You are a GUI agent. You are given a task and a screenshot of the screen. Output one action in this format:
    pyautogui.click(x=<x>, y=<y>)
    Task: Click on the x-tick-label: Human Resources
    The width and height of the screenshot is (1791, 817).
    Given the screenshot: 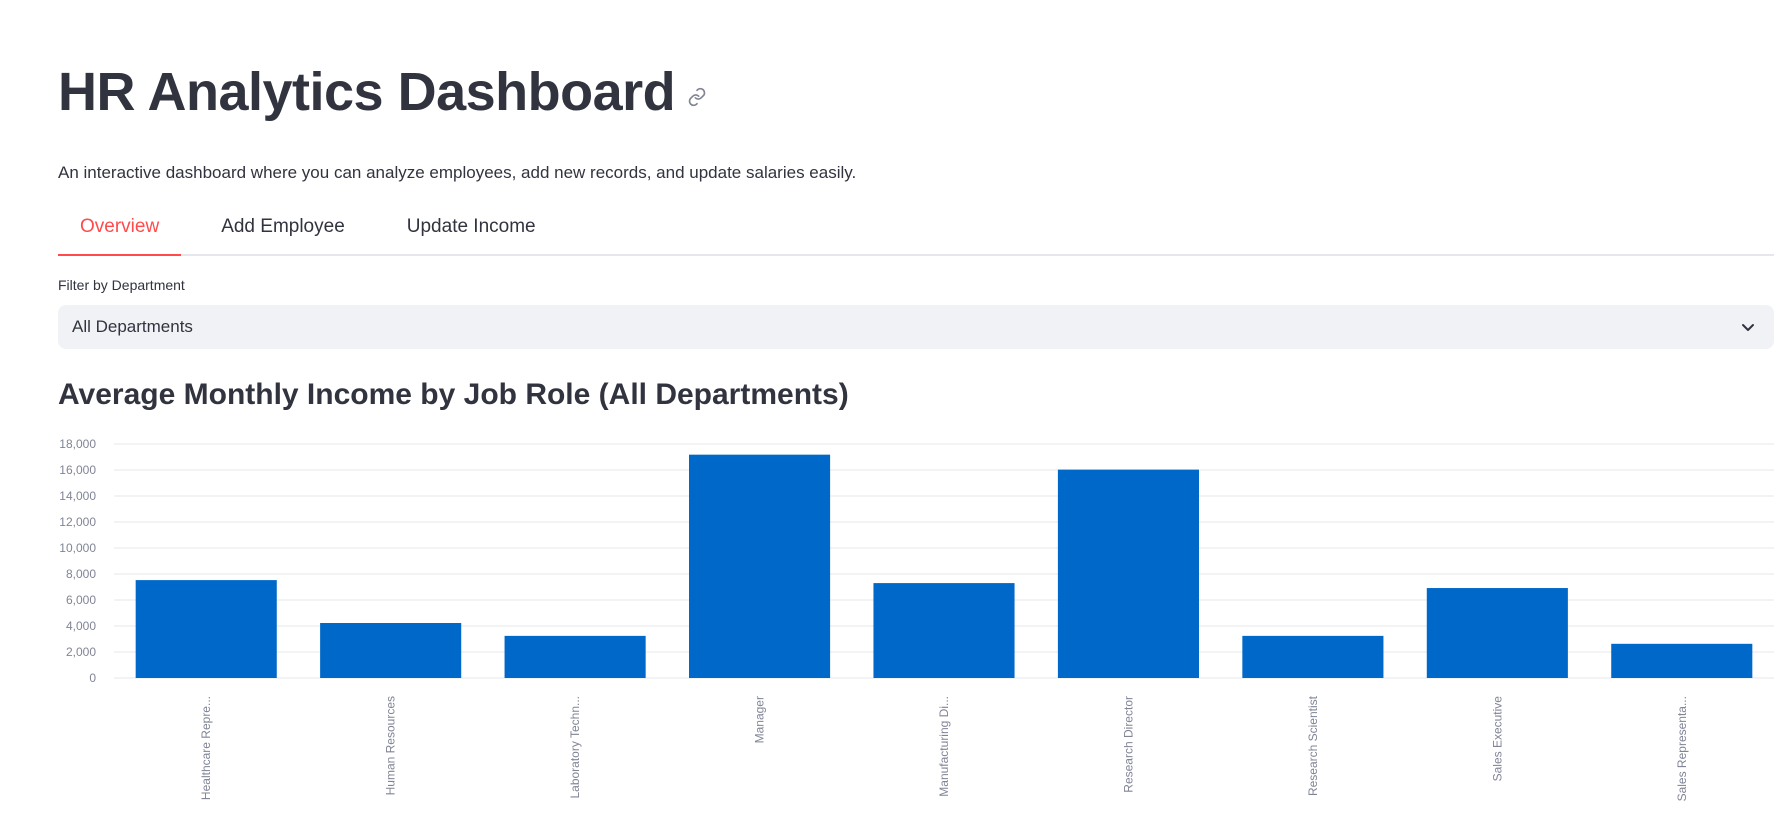 What is the action you would take?
    pyautogui.click(x=391, y=745)
    